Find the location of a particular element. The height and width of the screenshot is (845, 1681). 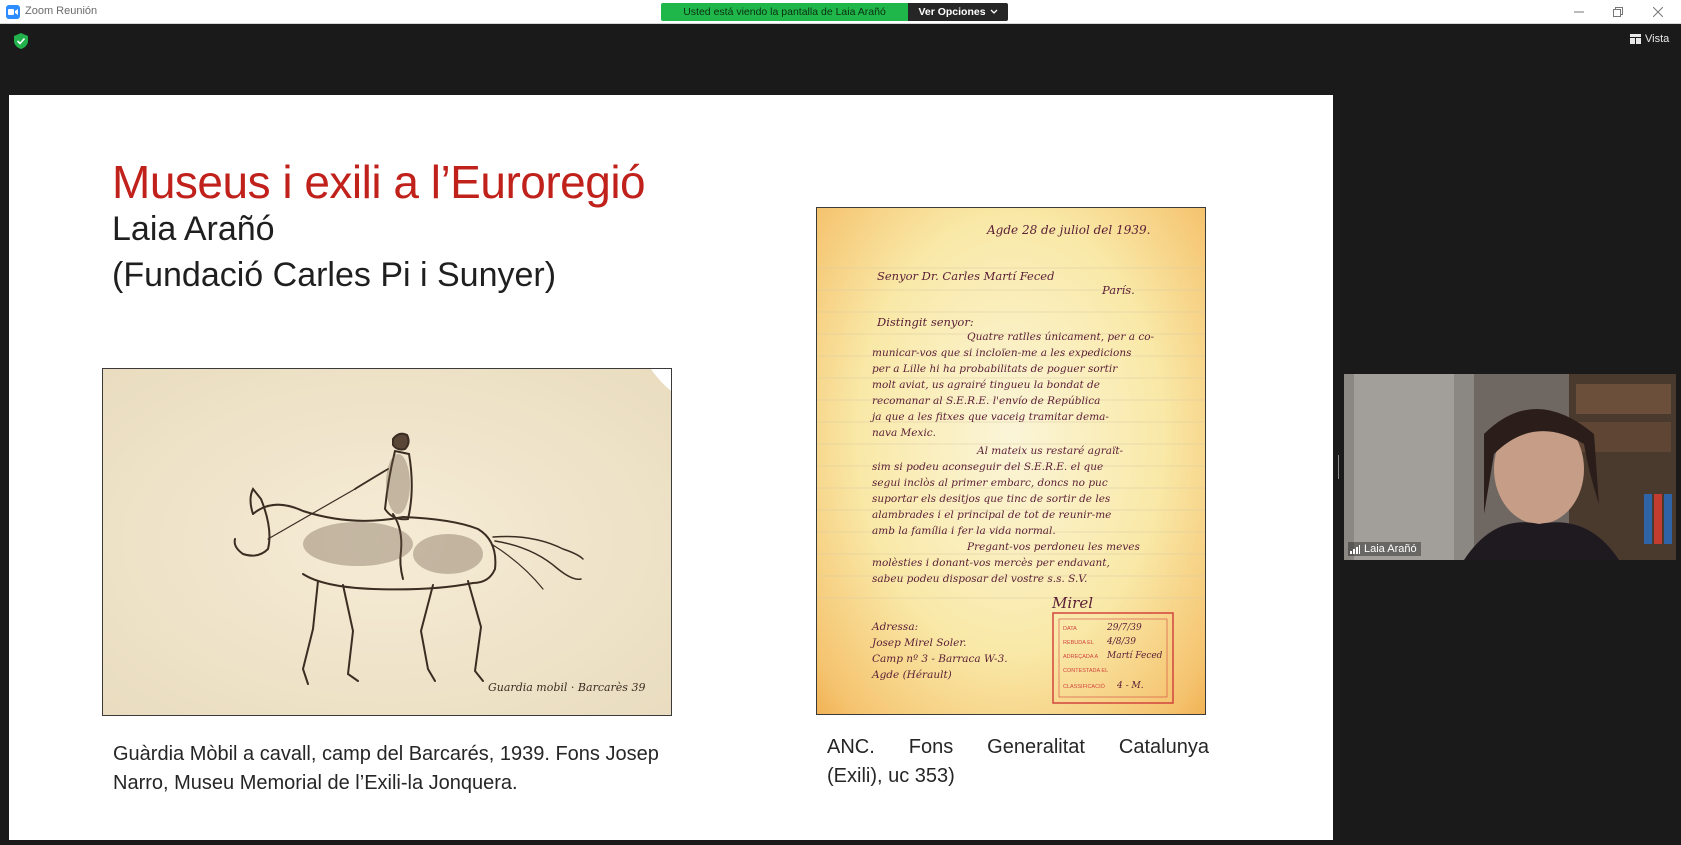

stamp-adrecada-label: ADREÇADA A is located at coordinates (1080, 657).